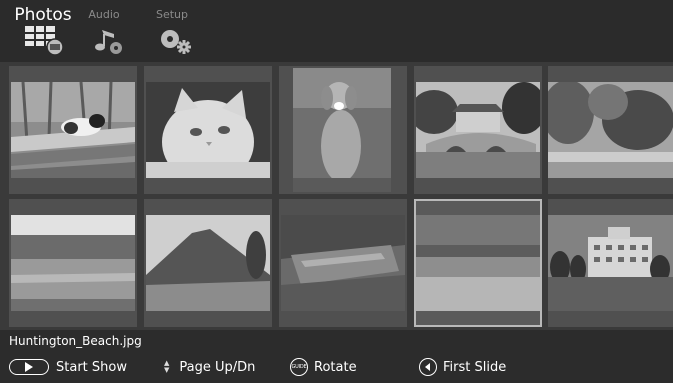  What do you see at coordinates (428, 367) in the screenshot?
I see `back-arrow-icon` at bounding box center [428, 367].